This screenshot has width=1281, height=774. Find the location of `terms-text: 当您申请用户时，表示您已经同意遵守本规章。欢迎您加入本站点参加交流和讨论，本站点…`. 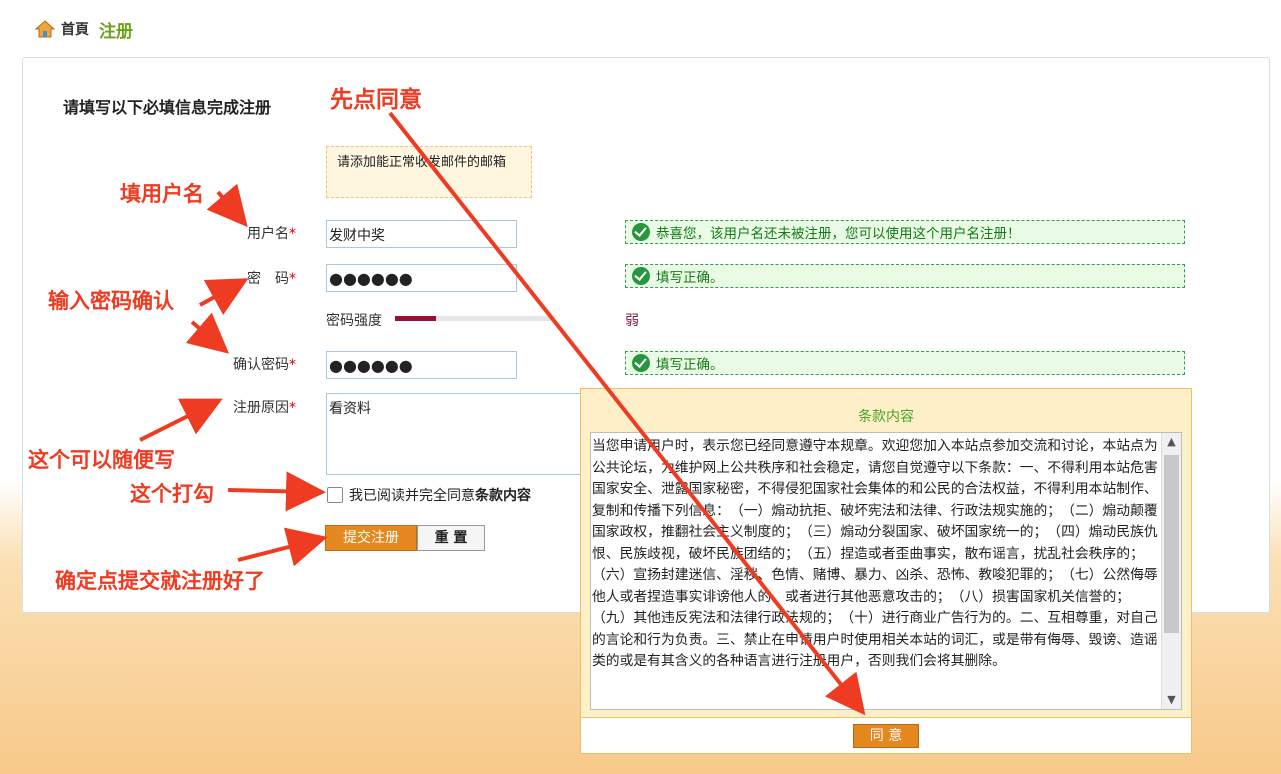

terms-text: 当您申请用户时，表示您已经同意遵守本规章。欢迎您加入本站点参加交流和讨论，本站点… is located at coordinates (875, 553).